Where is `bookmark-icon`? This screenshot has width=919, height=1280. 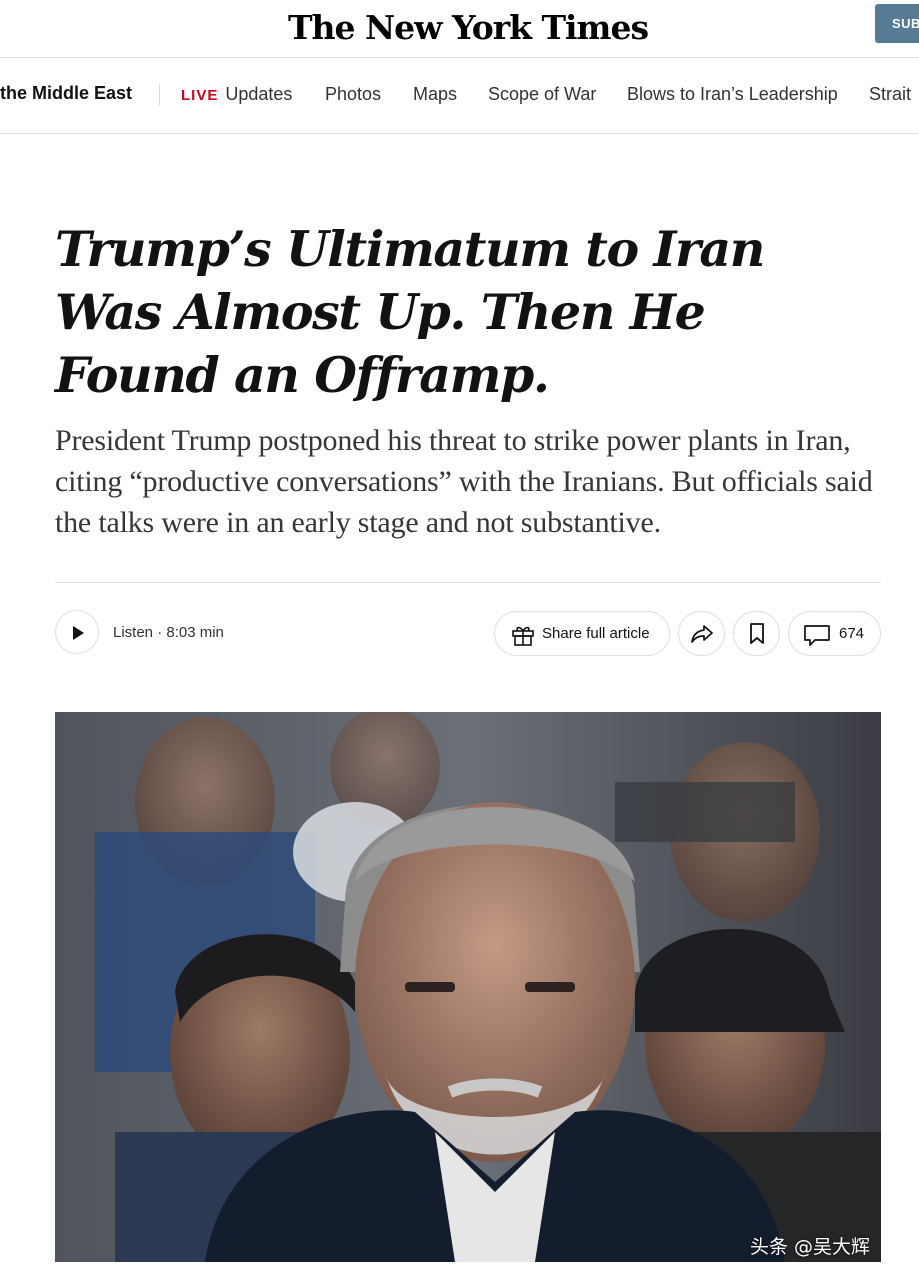
bookmark-icon is located at coordinates (757, 633).